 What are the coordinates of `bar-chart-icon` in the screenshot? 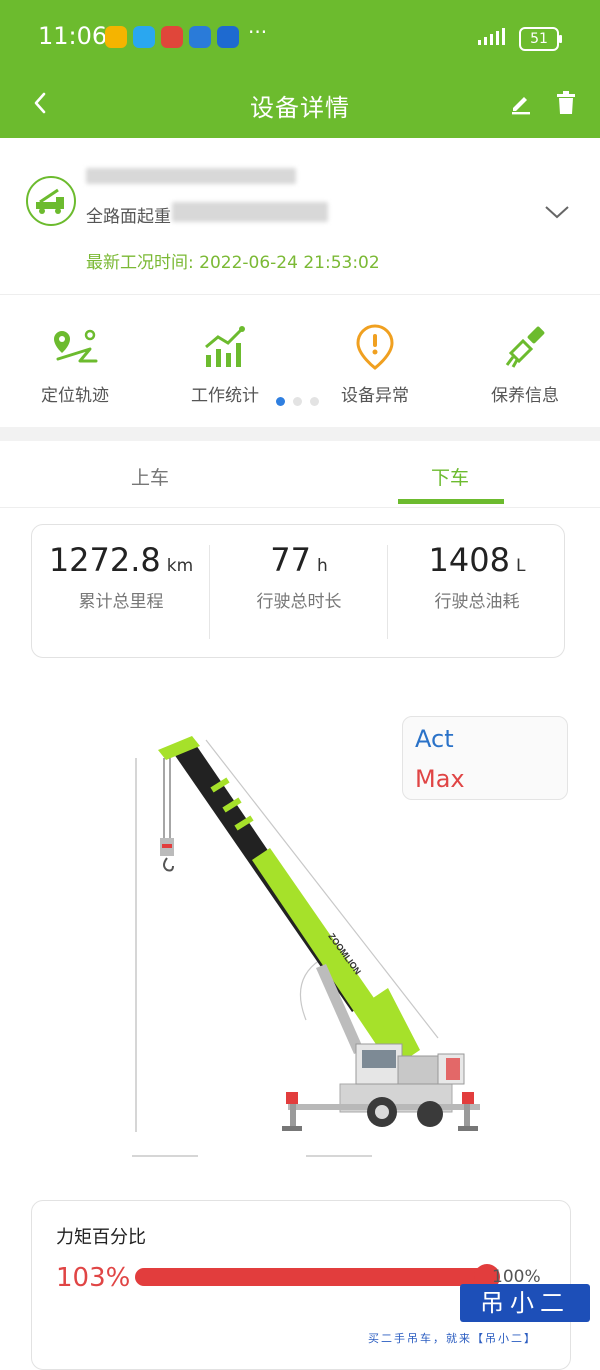 It's located at (225, 346).